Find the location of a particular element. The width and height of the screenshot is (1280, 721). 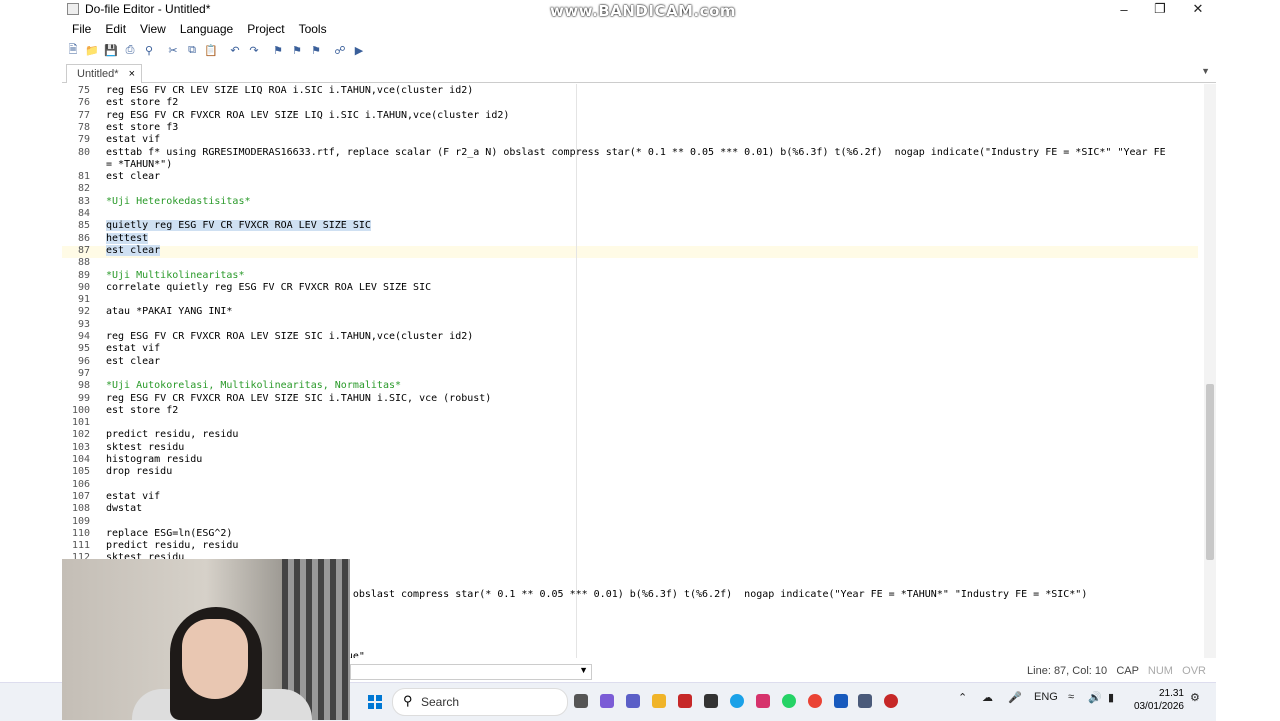

show-file-icon: ☍ is located at coordinates (340, 50).